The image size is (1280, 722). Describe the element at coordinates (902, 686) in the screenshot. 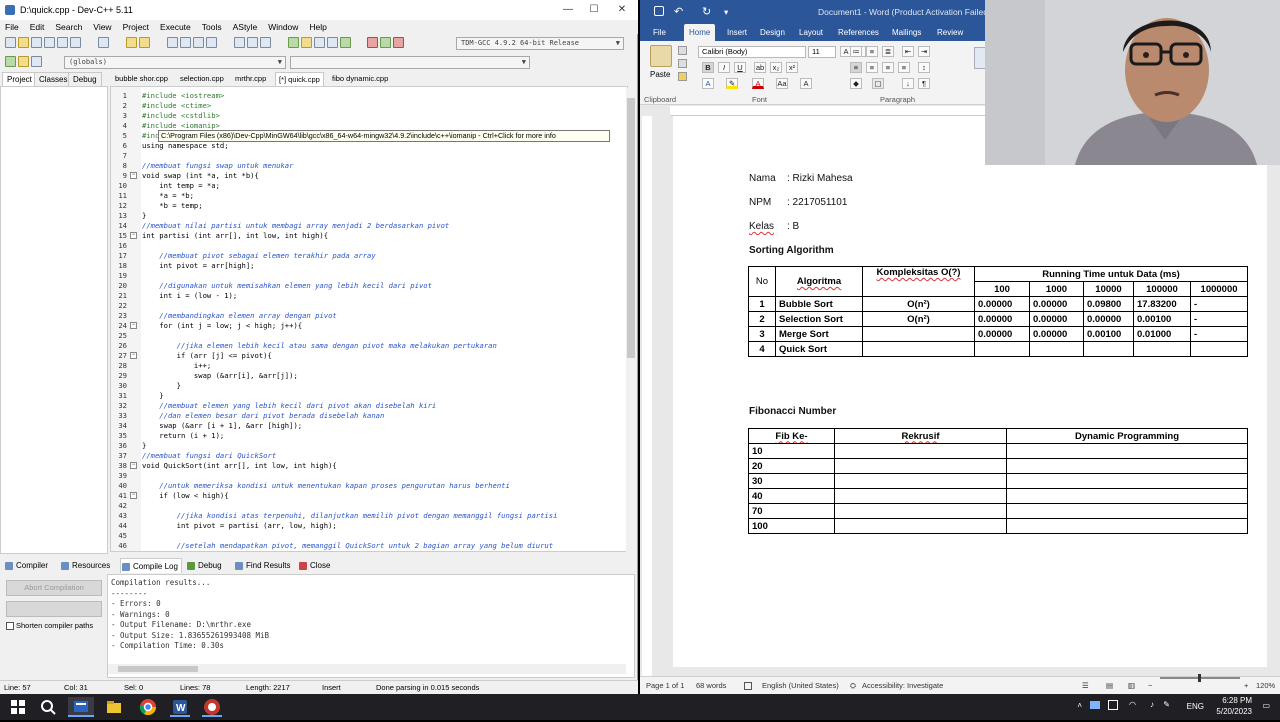

I see `status-accessibility: Accessibility: Investigate` at that location.